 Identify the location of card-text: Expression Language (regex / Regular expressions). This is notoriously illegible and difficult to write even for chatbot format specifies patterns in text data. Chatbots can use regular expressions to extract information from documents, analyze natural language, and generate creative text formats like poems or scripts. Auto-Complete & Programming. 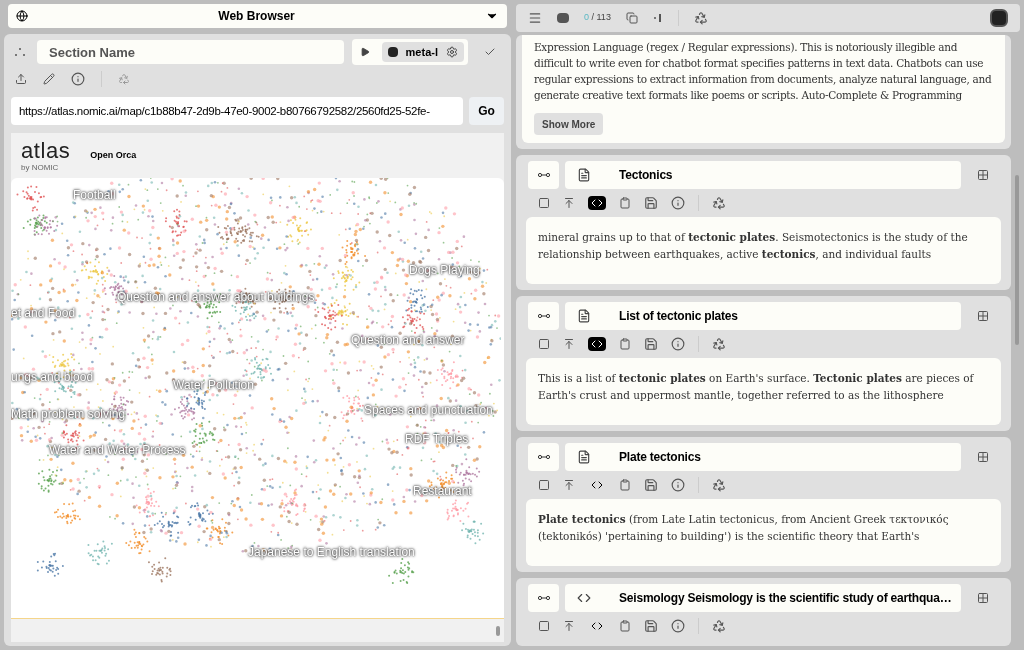
(763, 71).